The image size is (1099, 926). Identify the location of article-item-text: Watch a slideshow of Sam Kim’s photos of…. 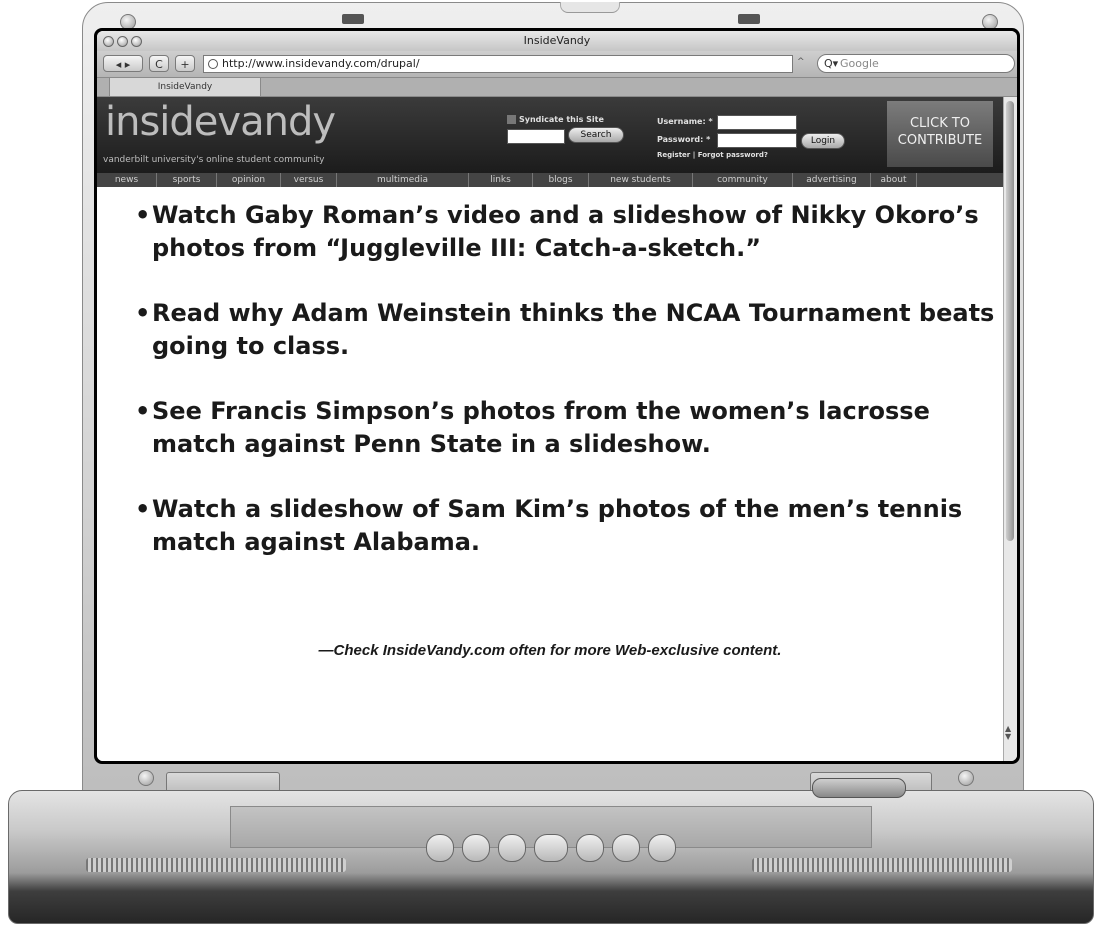
(557, 525).